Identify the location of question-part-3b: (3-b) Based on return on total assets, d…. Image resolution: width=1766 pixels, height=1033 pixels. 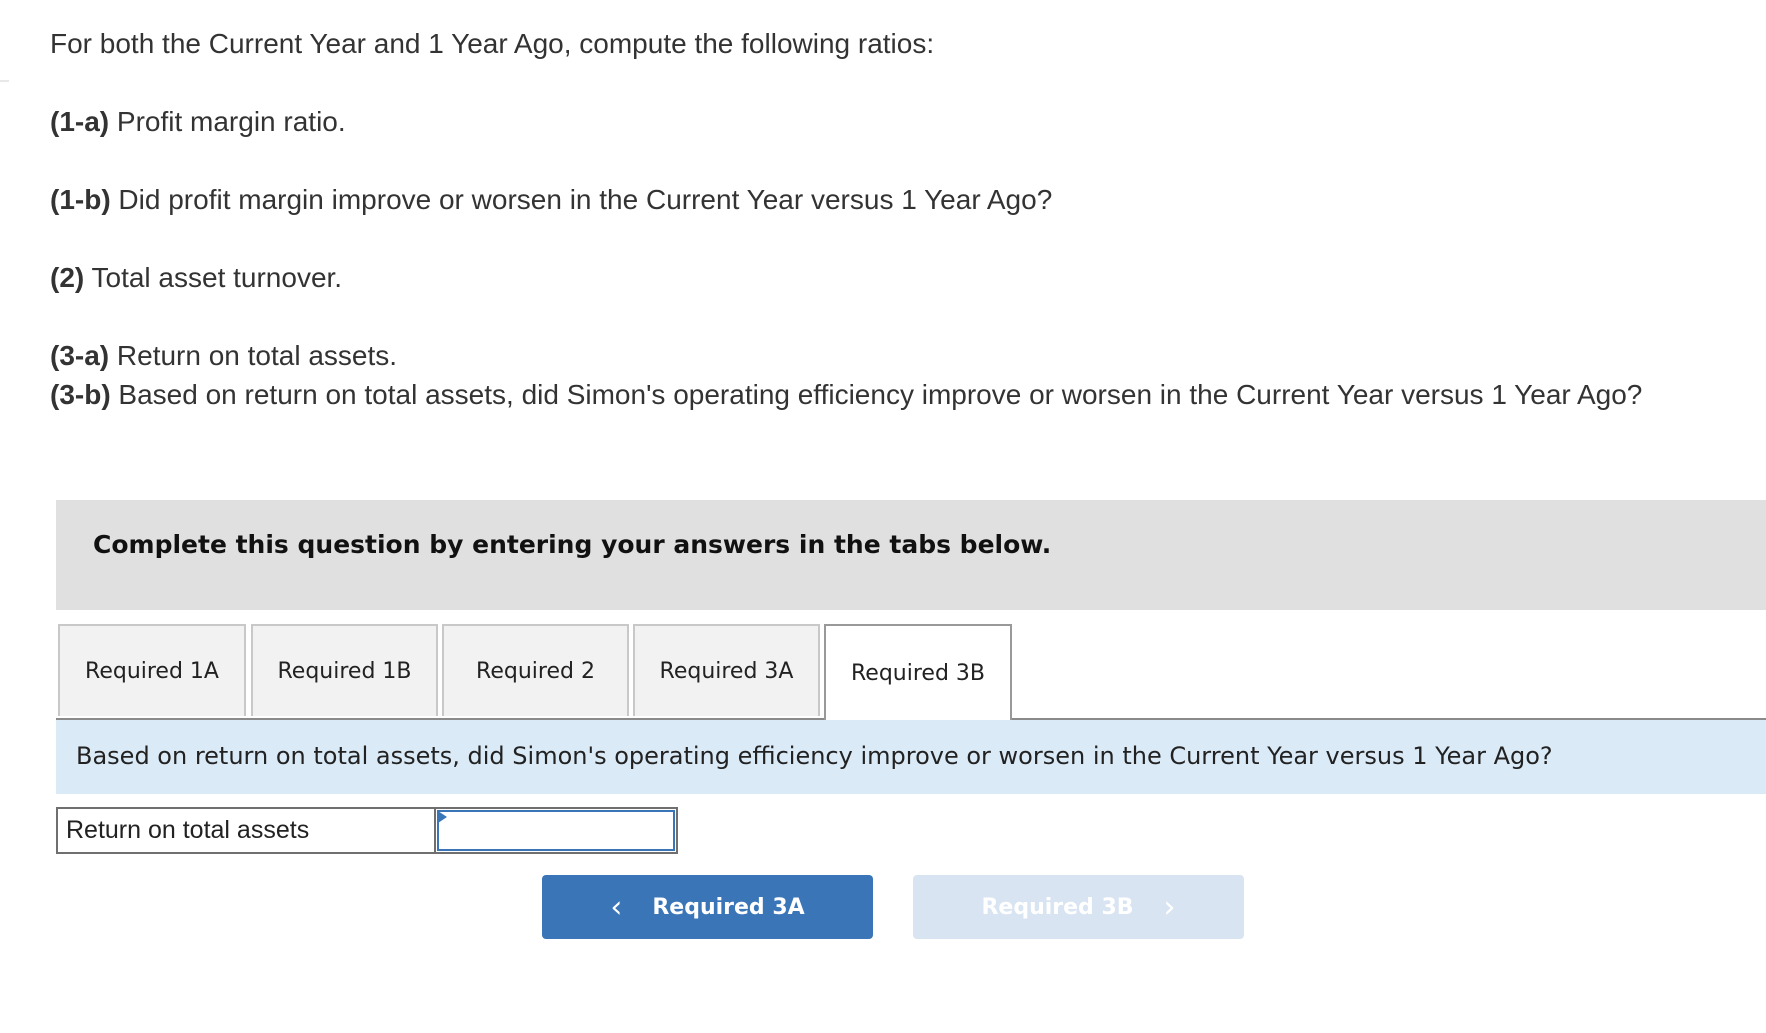
(905, 395).